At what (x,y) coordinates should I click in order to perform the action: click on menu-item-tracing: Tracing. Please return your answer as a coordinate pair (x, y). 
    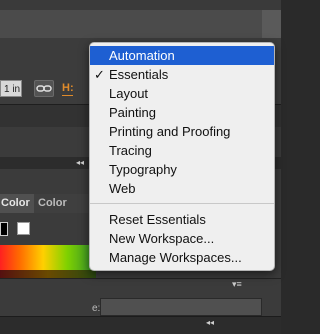
    Looking at the image, I should click on (182, 150).